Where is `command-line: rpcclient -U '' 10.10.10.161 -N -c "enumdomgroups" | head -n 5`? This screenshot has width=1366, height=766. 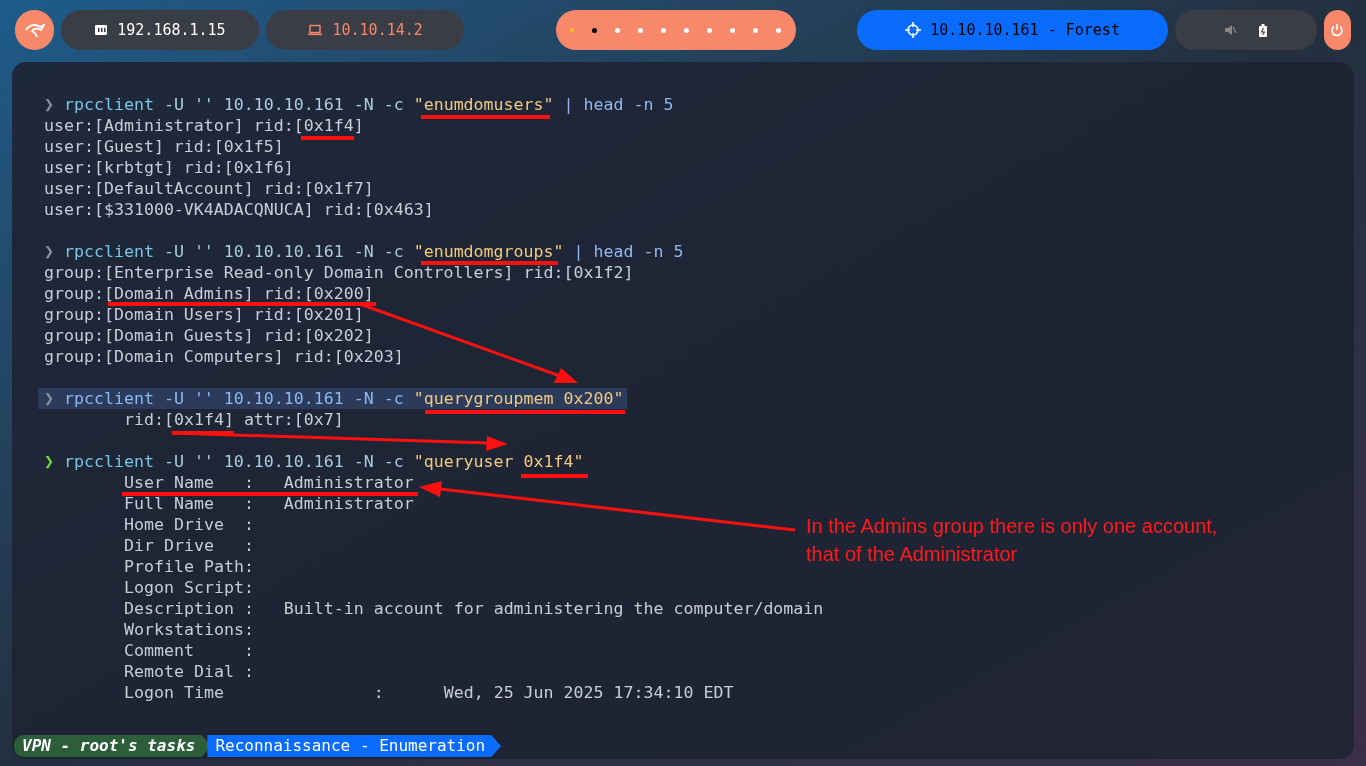 command-line: rpcclient -U '' 10.10.10.161 -N -c "enumdomgroups" | head -n 5 is located at coordinates (374, 251).